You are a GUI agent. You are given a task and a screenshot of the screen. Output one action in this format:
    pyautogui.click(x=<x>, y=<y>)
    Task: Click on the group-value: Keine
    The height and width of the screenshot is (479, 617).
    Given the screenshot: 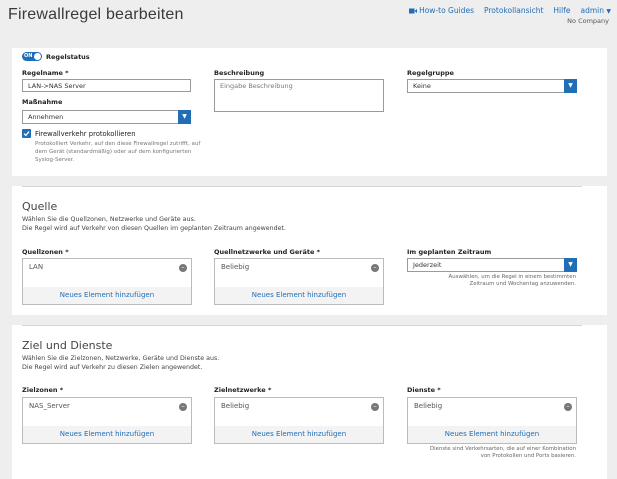 What is the action you would take?
    pyautogui.click(x=422, y=86)
    